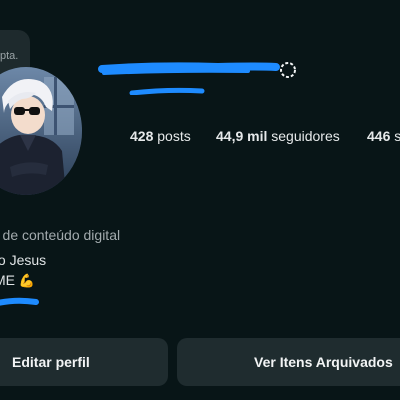 Image resolution: width=400 pixels, height=400 pixels. I want to click on archived-items-label: Ver Itens Arquivados, so click(323, 362).